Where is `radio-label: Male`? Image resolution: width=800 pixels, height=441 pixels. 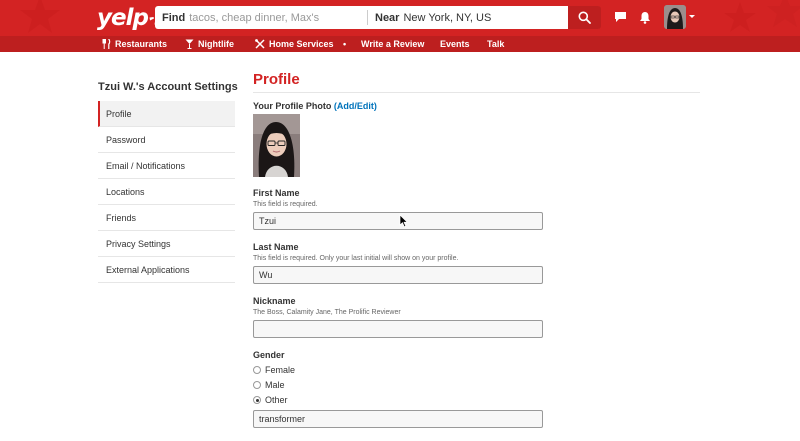 radio-label: Male is located at coordinates (275, 385).